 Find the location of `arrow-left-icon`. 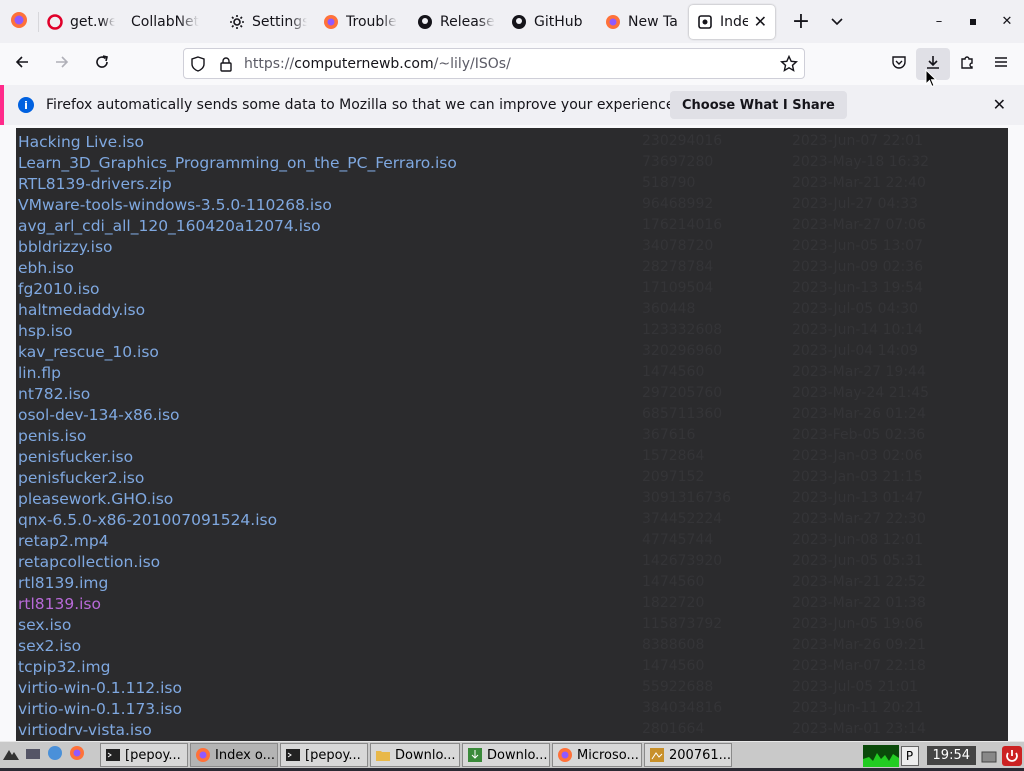

arrow-left-icon is located at coordinates (22, 64).